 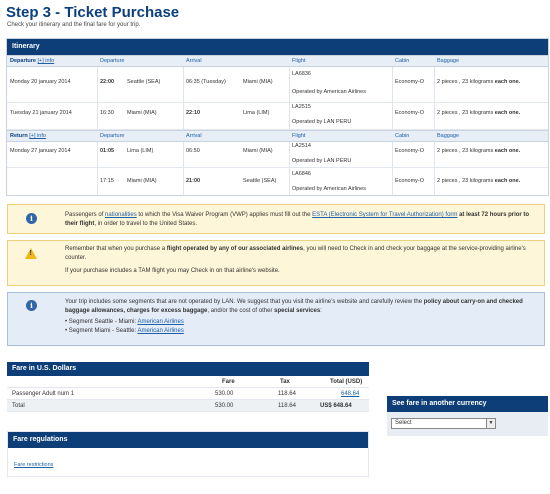 What do you see at coordinates (160, 322) in the screenshot?
I see `segment1-airline-link: American Airlines` at bounding box center [160, 322].